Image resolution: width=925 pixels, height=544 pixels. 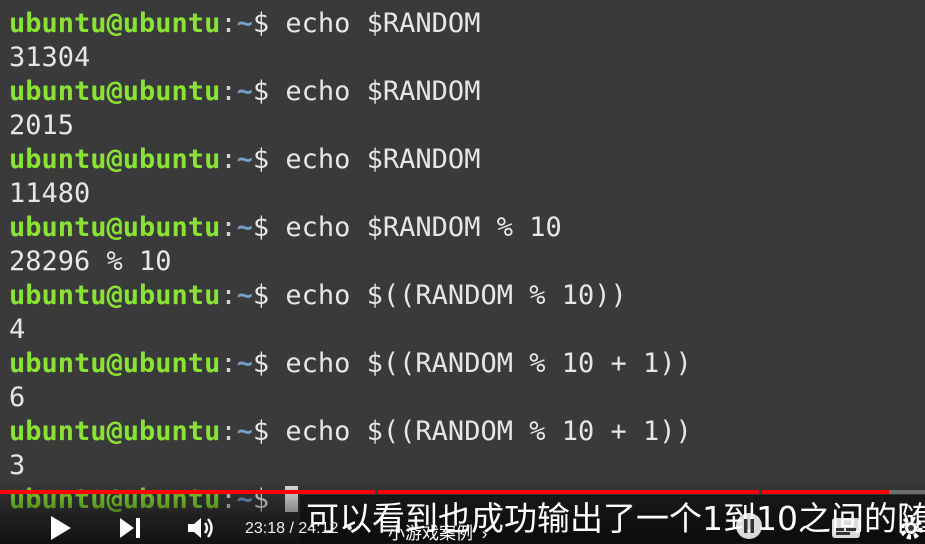 What do you see at coordinates (448, 295) in the screenshot?
I see `terminal-command: echo $((RANDOM % 10))` at bounding box center [448, 295].